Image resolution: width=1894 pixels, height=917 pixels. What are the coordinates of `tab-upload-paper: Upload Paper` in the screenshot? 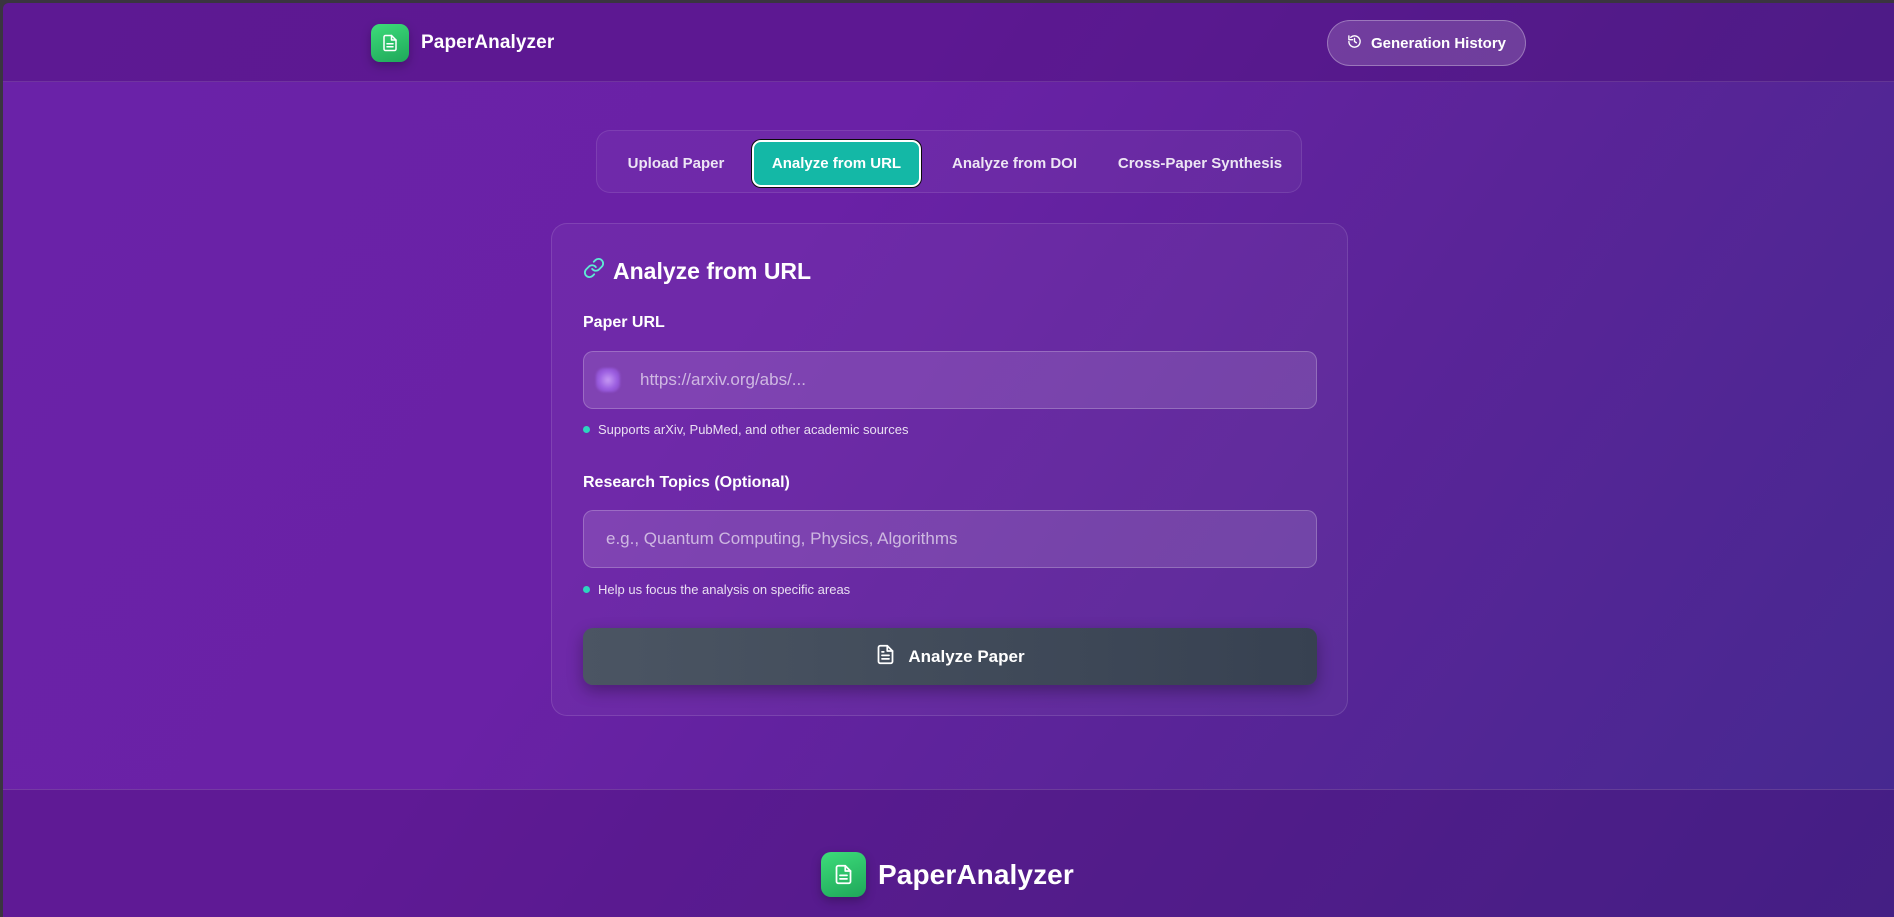 It's located at (676, 163).